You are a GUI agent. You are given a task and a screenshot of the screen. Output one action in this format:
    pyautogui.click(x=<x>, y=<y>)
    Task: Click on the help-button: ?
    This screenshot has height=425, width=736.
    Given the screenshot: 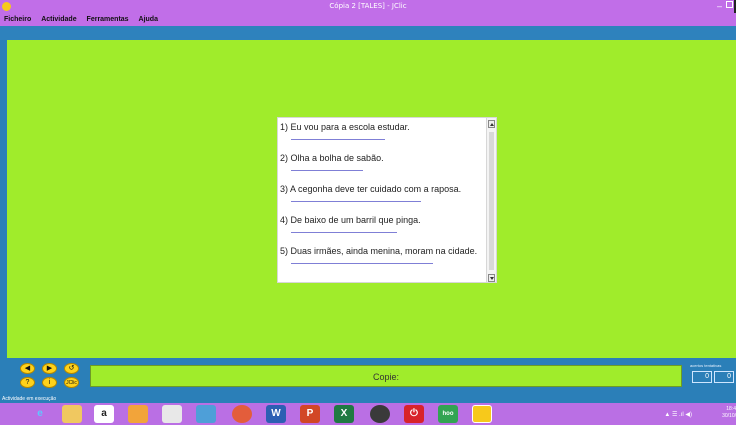 What is the action you would take?
    pyautogui.click(x=27, y=382)
    